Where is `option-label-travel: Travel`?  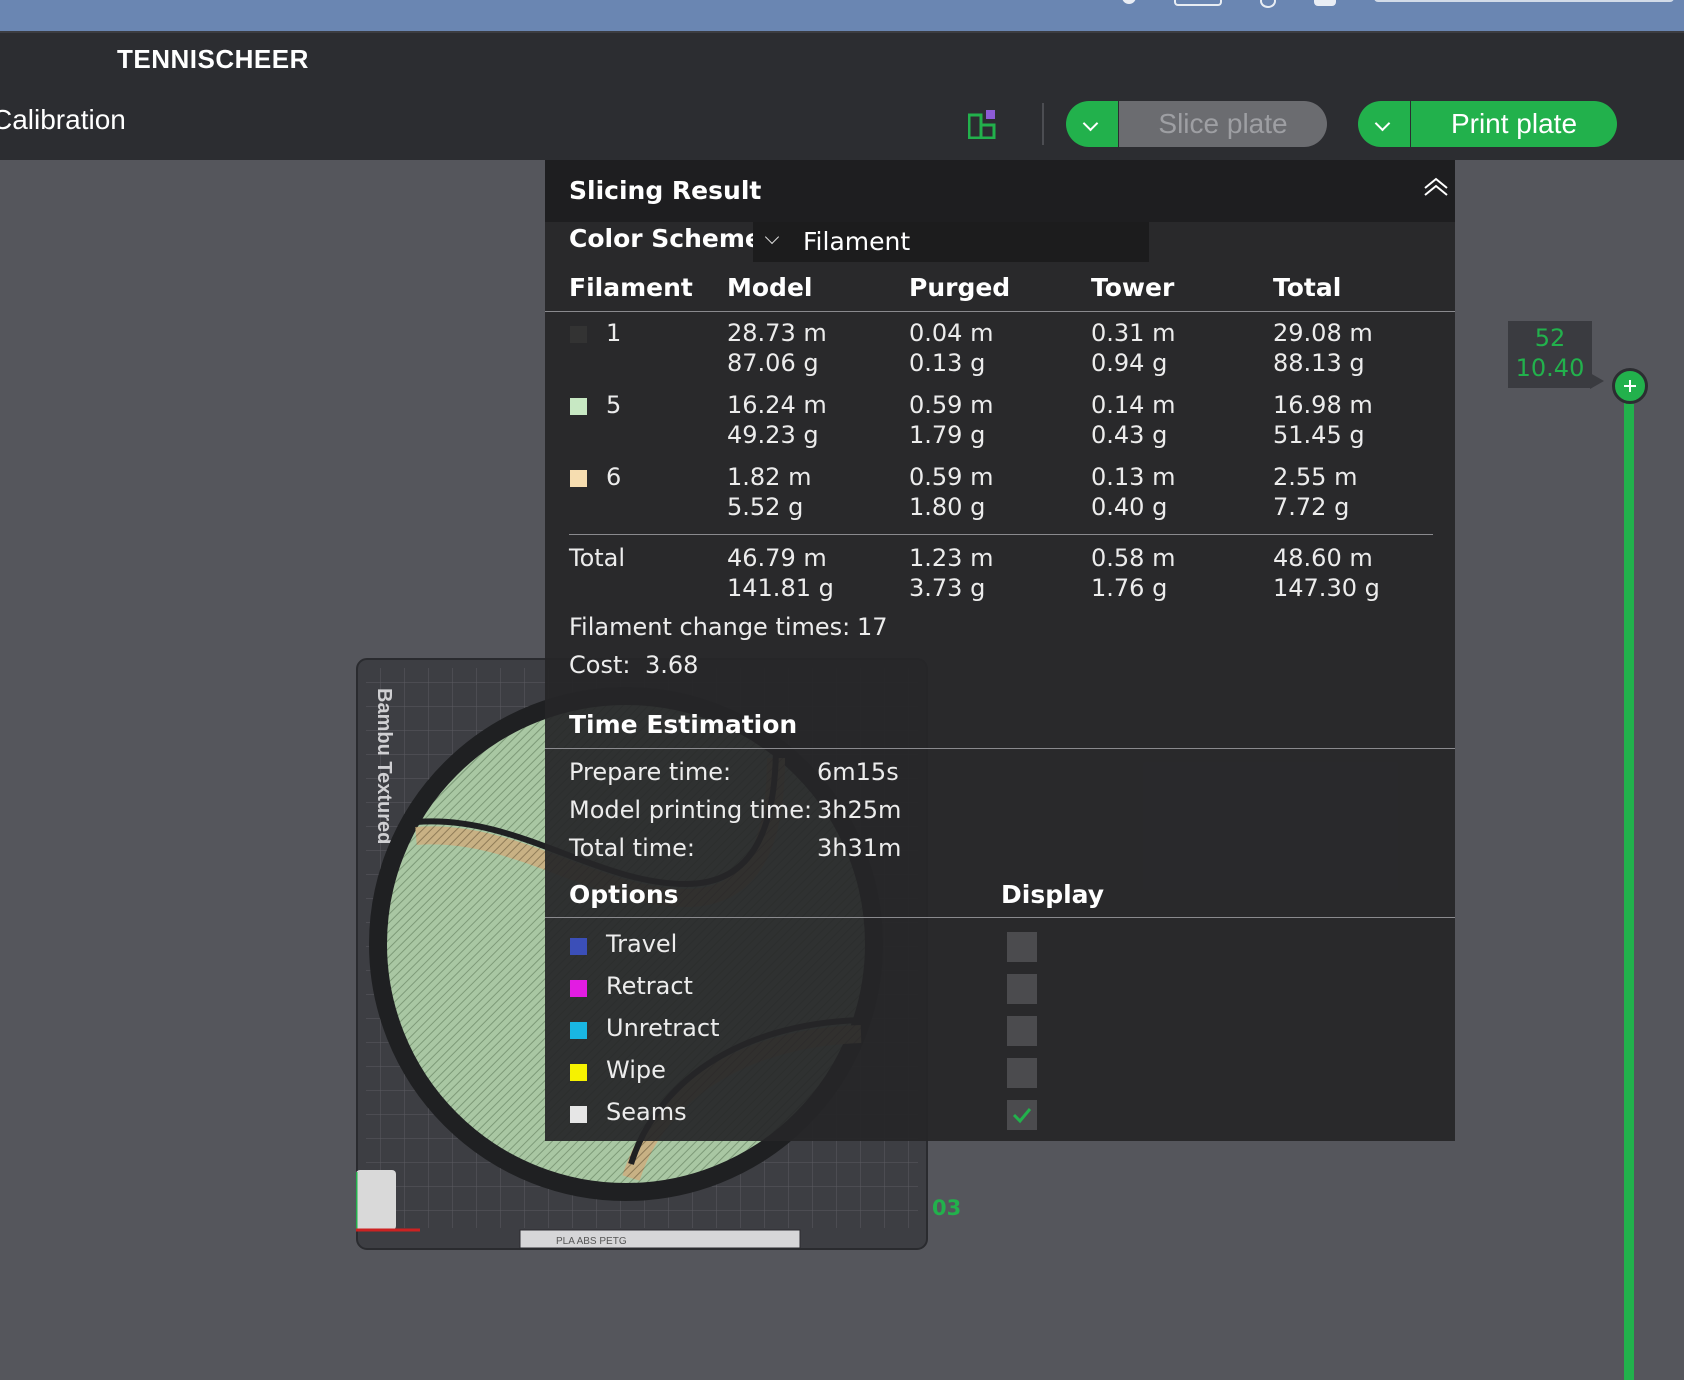
option-label-travel: Travel is located at coordinates (642, 944).